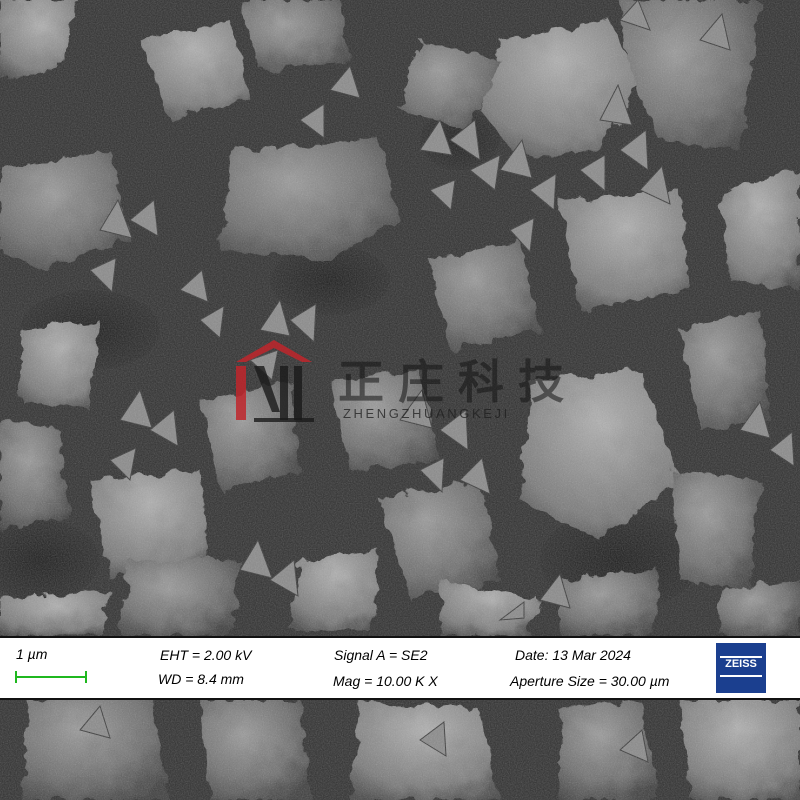 Image resolution: width=800 pixels, height=800 pixels. I want to click on eht-readout: EHT = 2.00 kV, so click(206, 655).